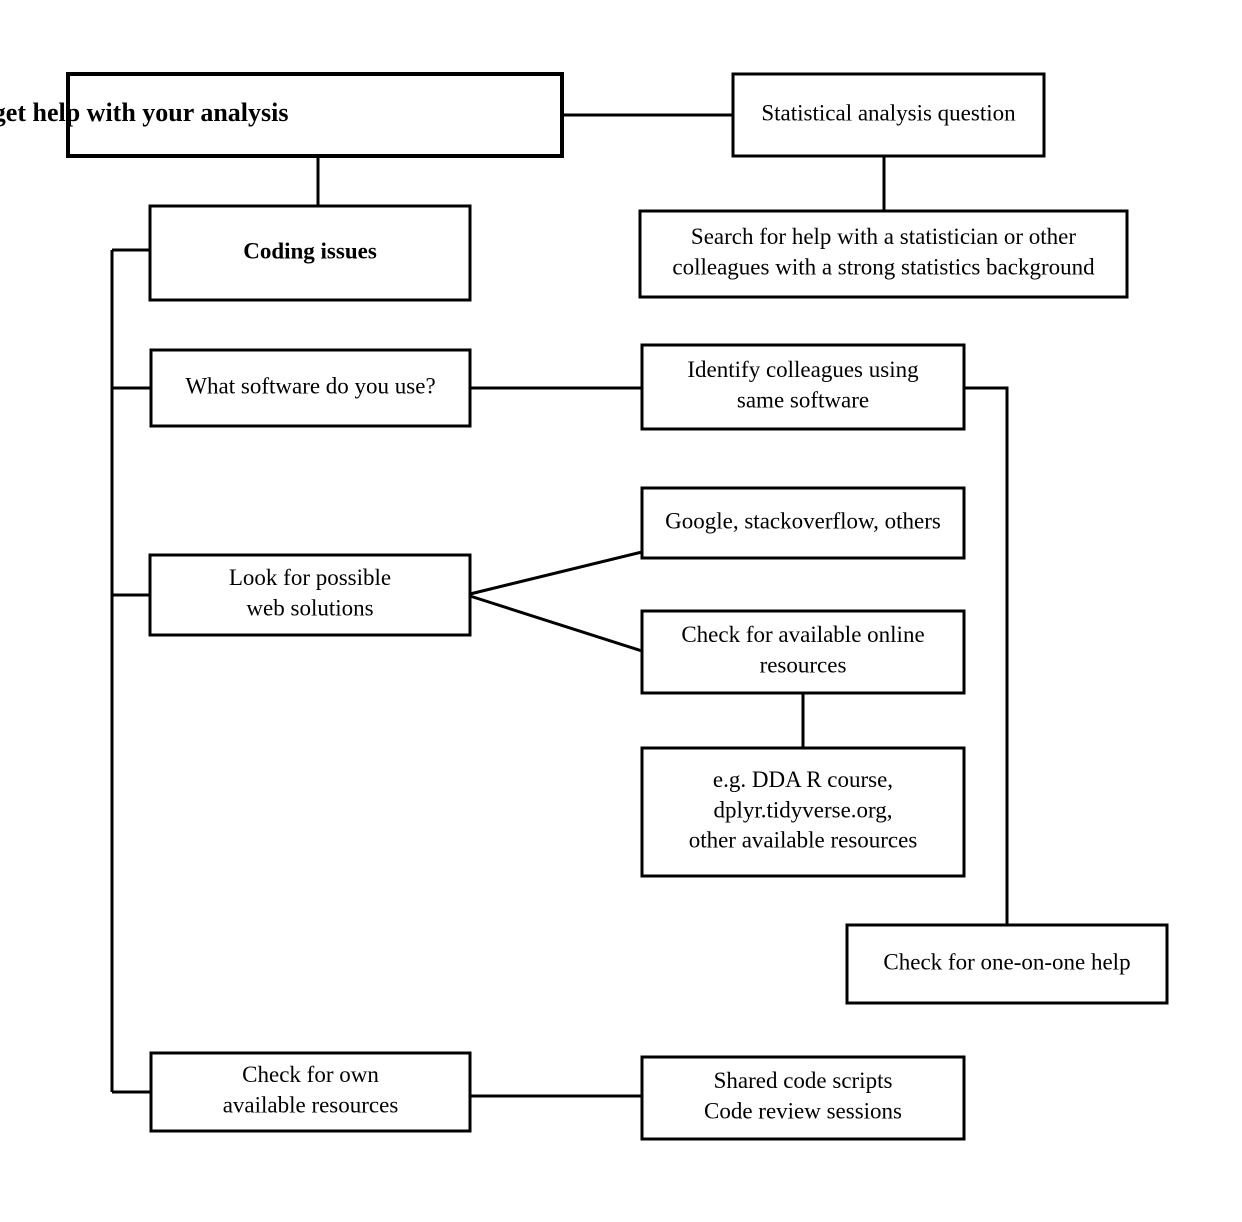 This screenshot has height=1222, width=1242. What do you see at coordinates (803, 1080) in the screenshot?
I see `node-label-shared-code-scripts: Shared code scripts` at bounding box center [803, 1080].